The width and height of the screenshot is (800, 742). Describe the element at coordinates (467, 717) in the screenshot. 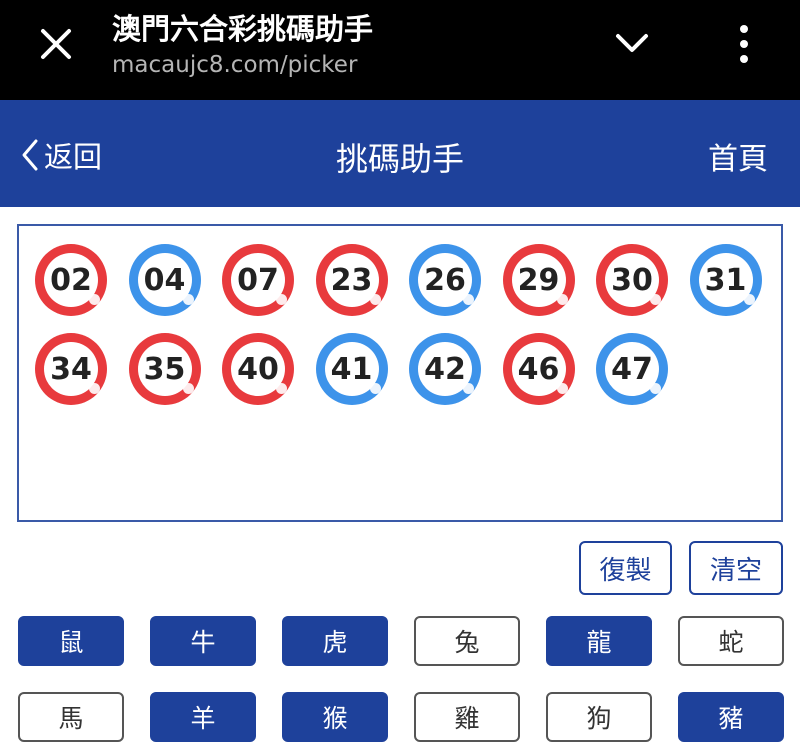

I see `zodiac-button: 雞` at that location.